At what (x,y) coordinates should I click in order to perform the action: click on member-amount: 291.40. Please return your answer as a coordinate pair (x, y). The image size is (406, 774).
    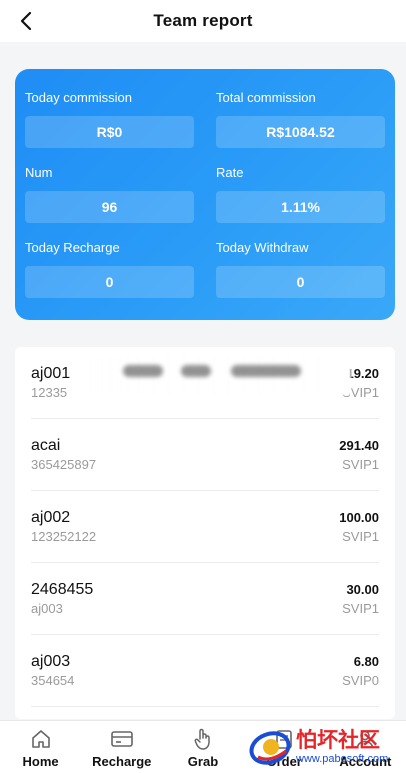
    Looking at the image, I should click on (359, 445).